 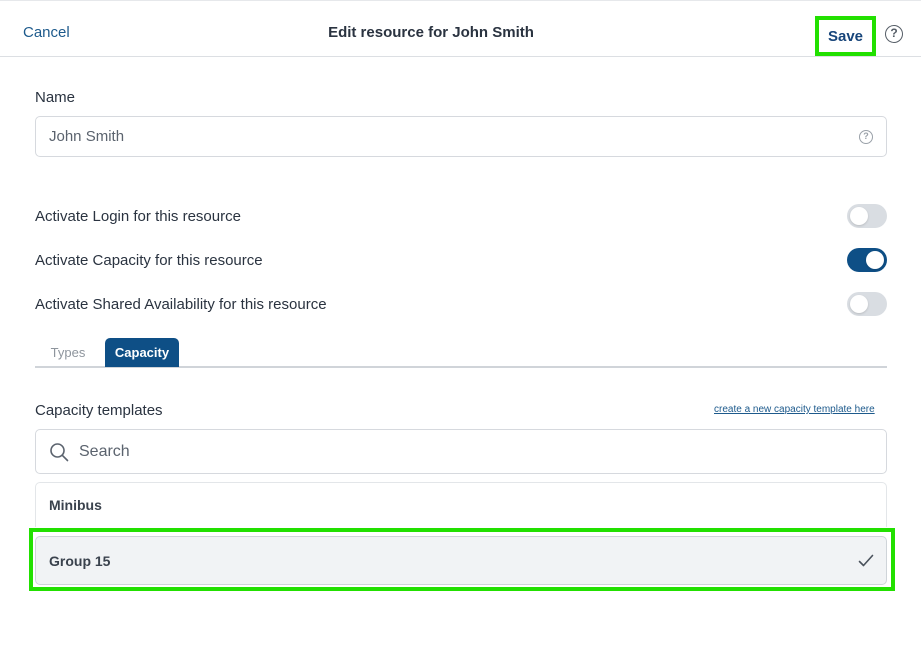 I want to click on name-field: ?, so click(x=461, y=136).